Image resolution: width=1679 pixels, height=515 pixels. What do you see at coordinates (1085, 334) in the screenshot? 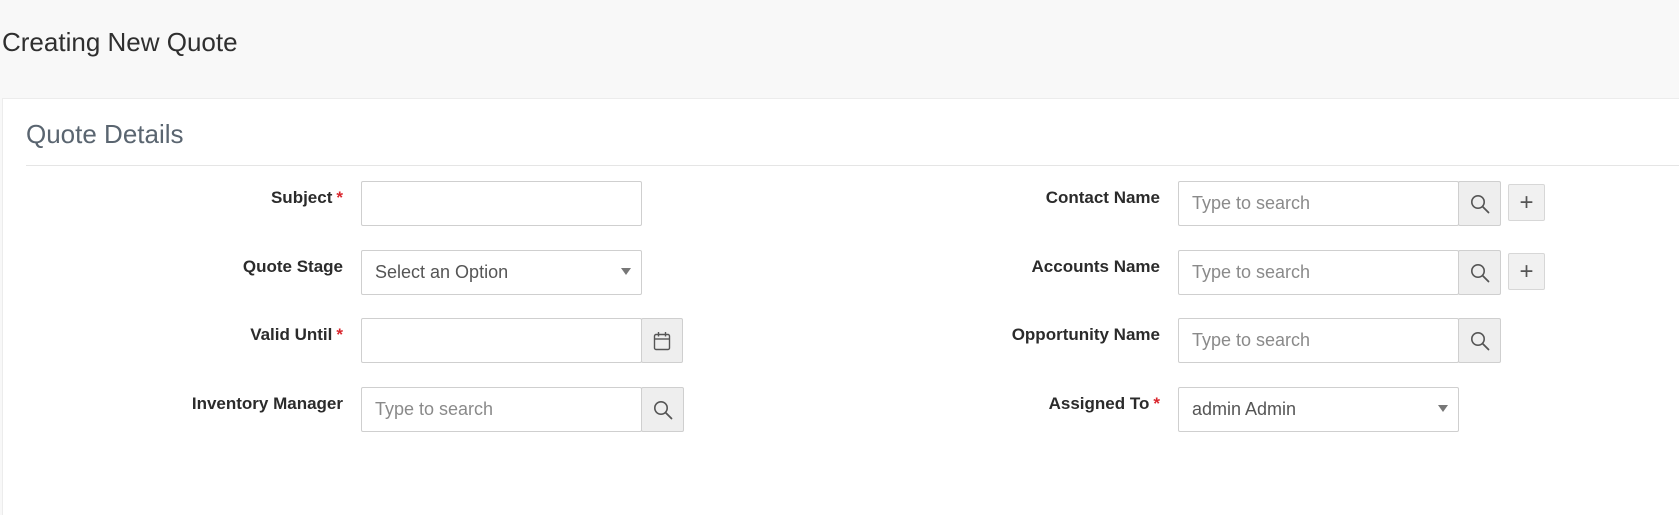
I see `opportunity-name-label: Opportunity Name` at bounding box center [1085, 334].